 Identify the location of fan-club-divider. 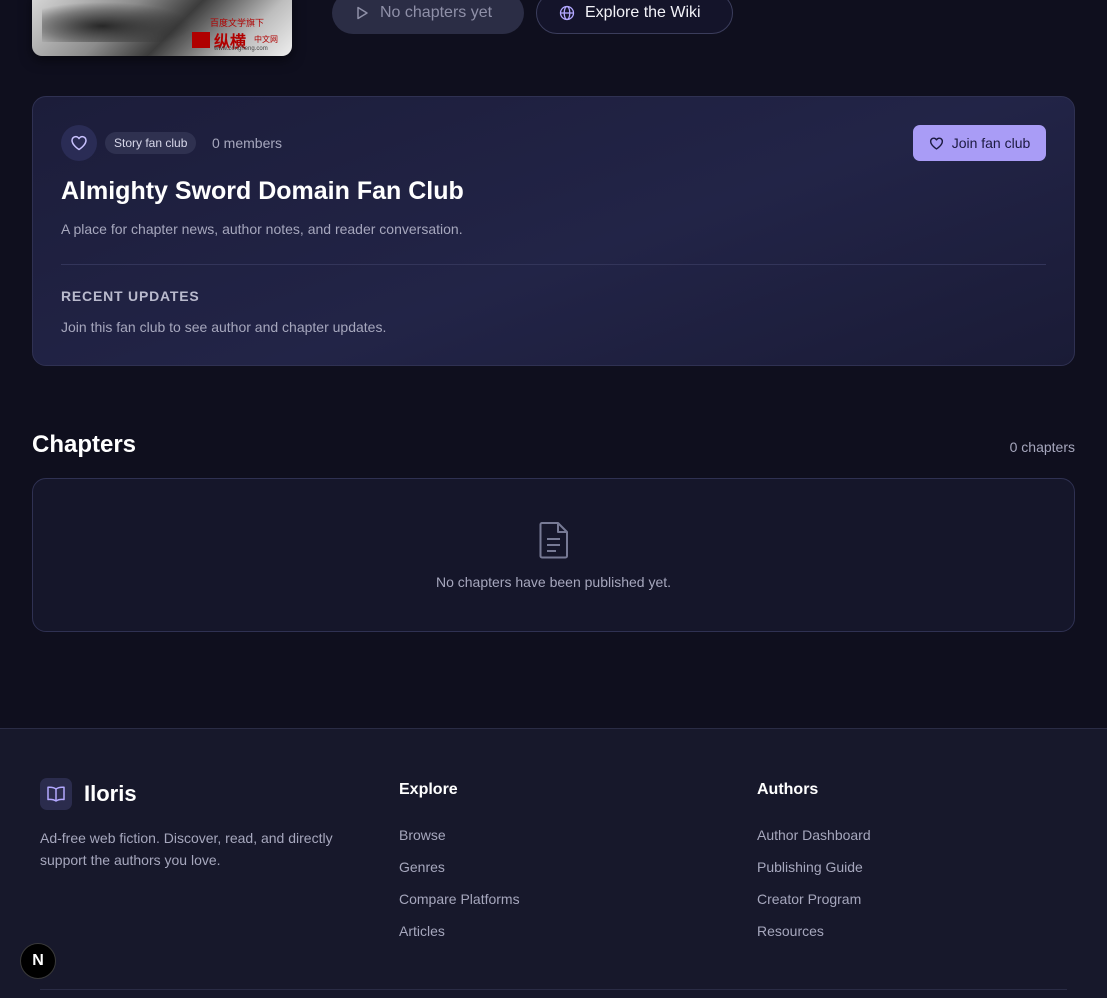
(553, 264).